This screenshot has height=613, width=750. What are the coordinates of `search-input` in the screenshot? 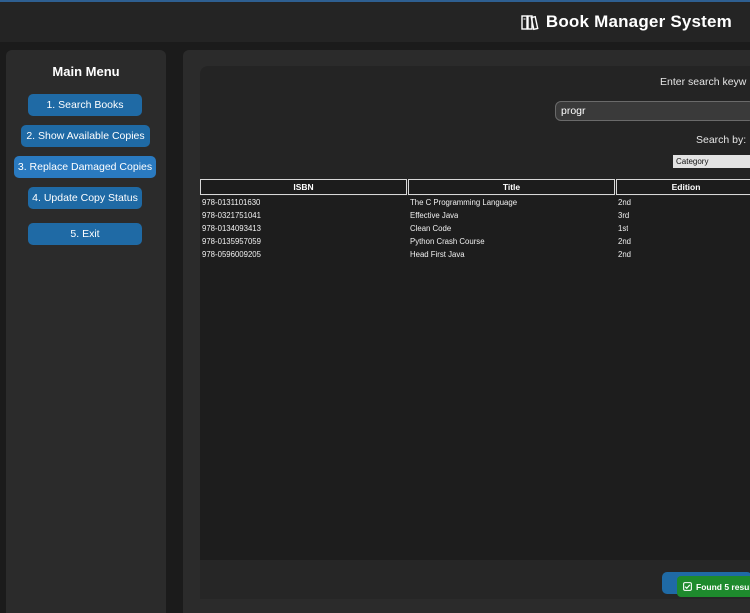 It's located at (652, 111).